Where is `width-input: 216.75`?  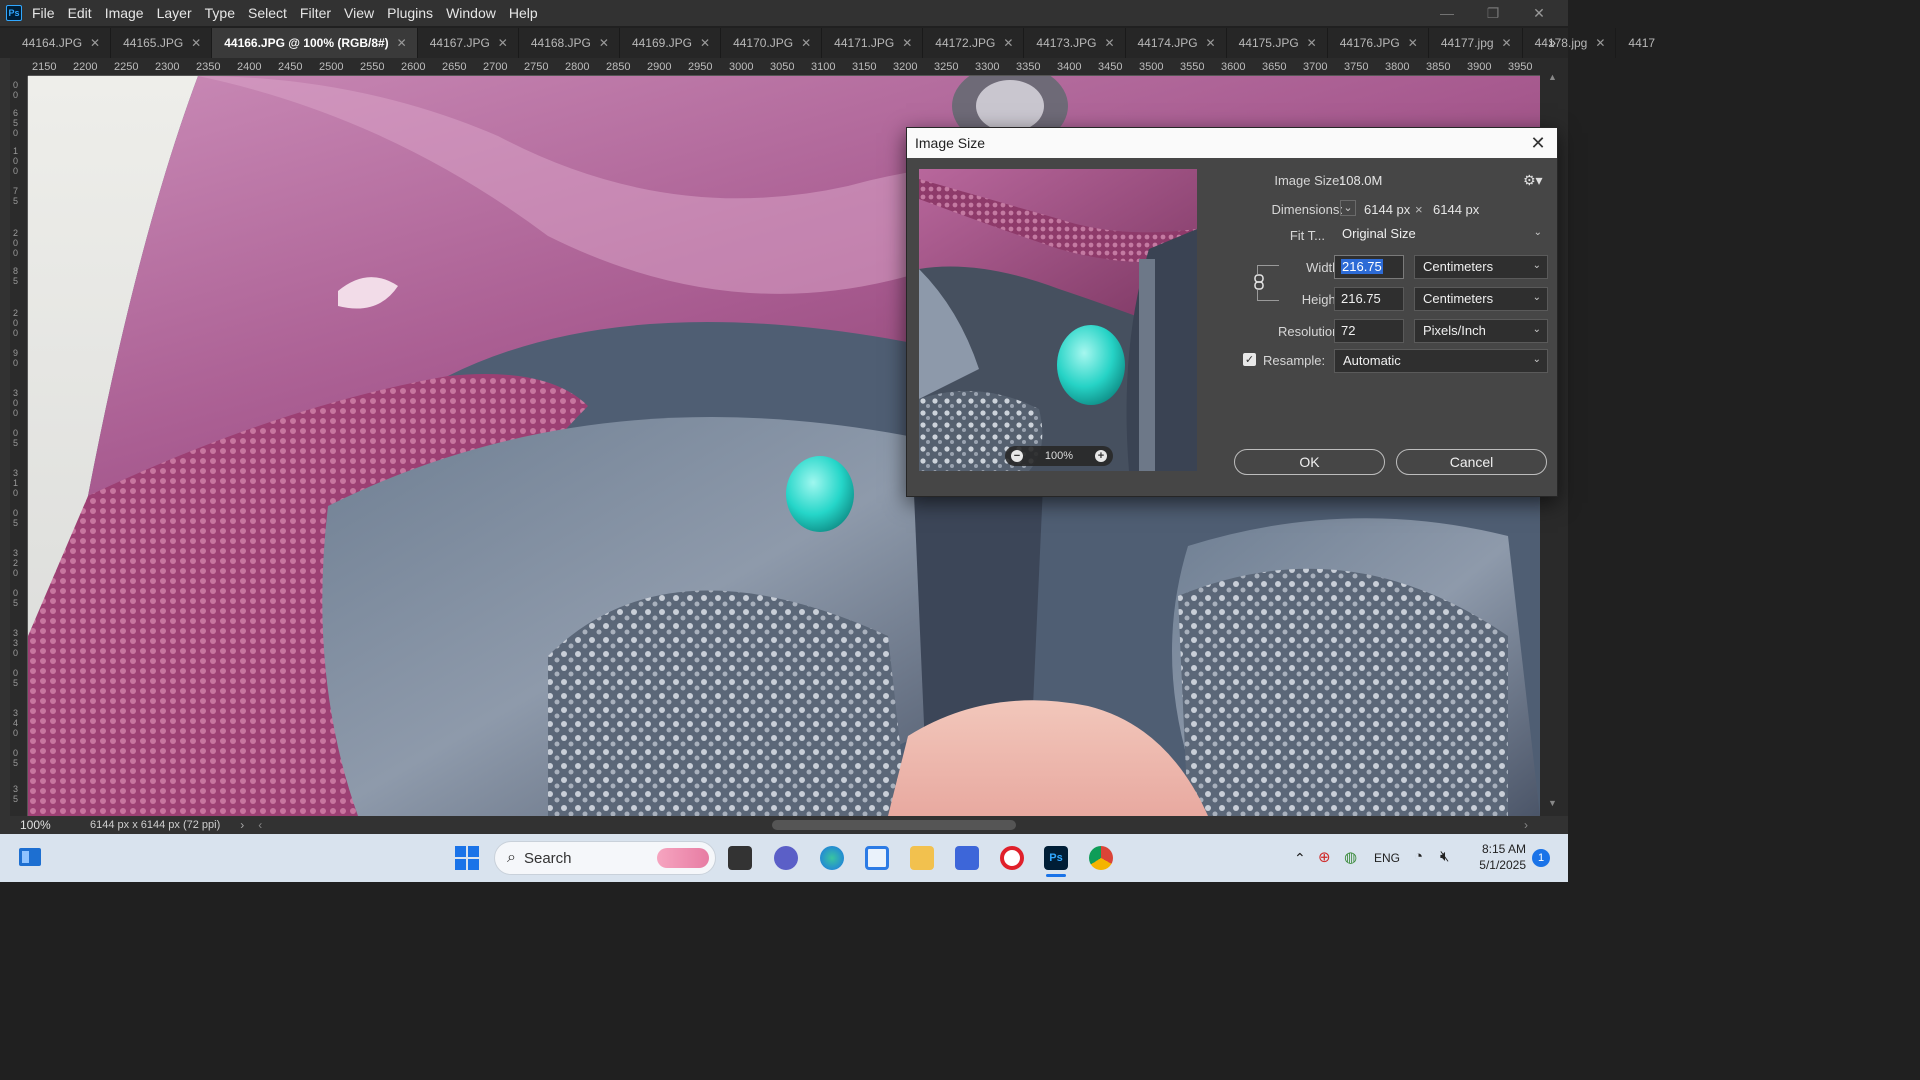 width-input: 216.75 is located at coordinates (1369, 267).